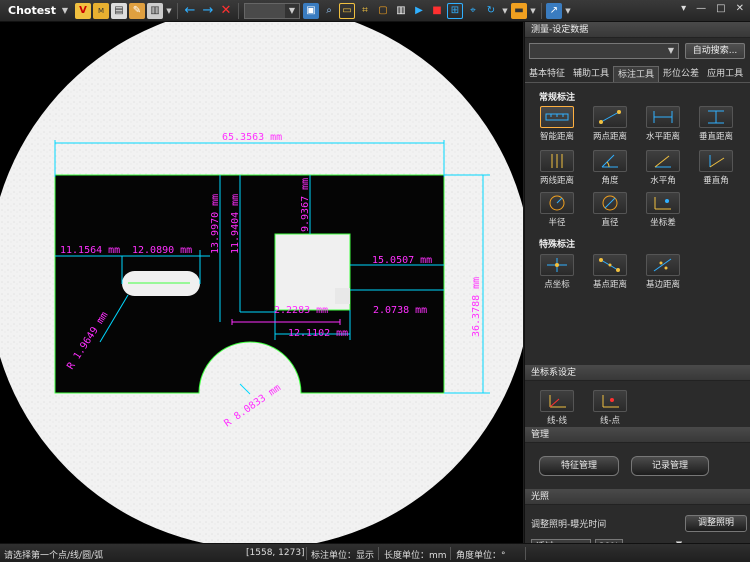 The image size is (750, 562). Describe the element at coordinates (610, 421) in the screenshot. I see `tool-label: 线-点` at that location.